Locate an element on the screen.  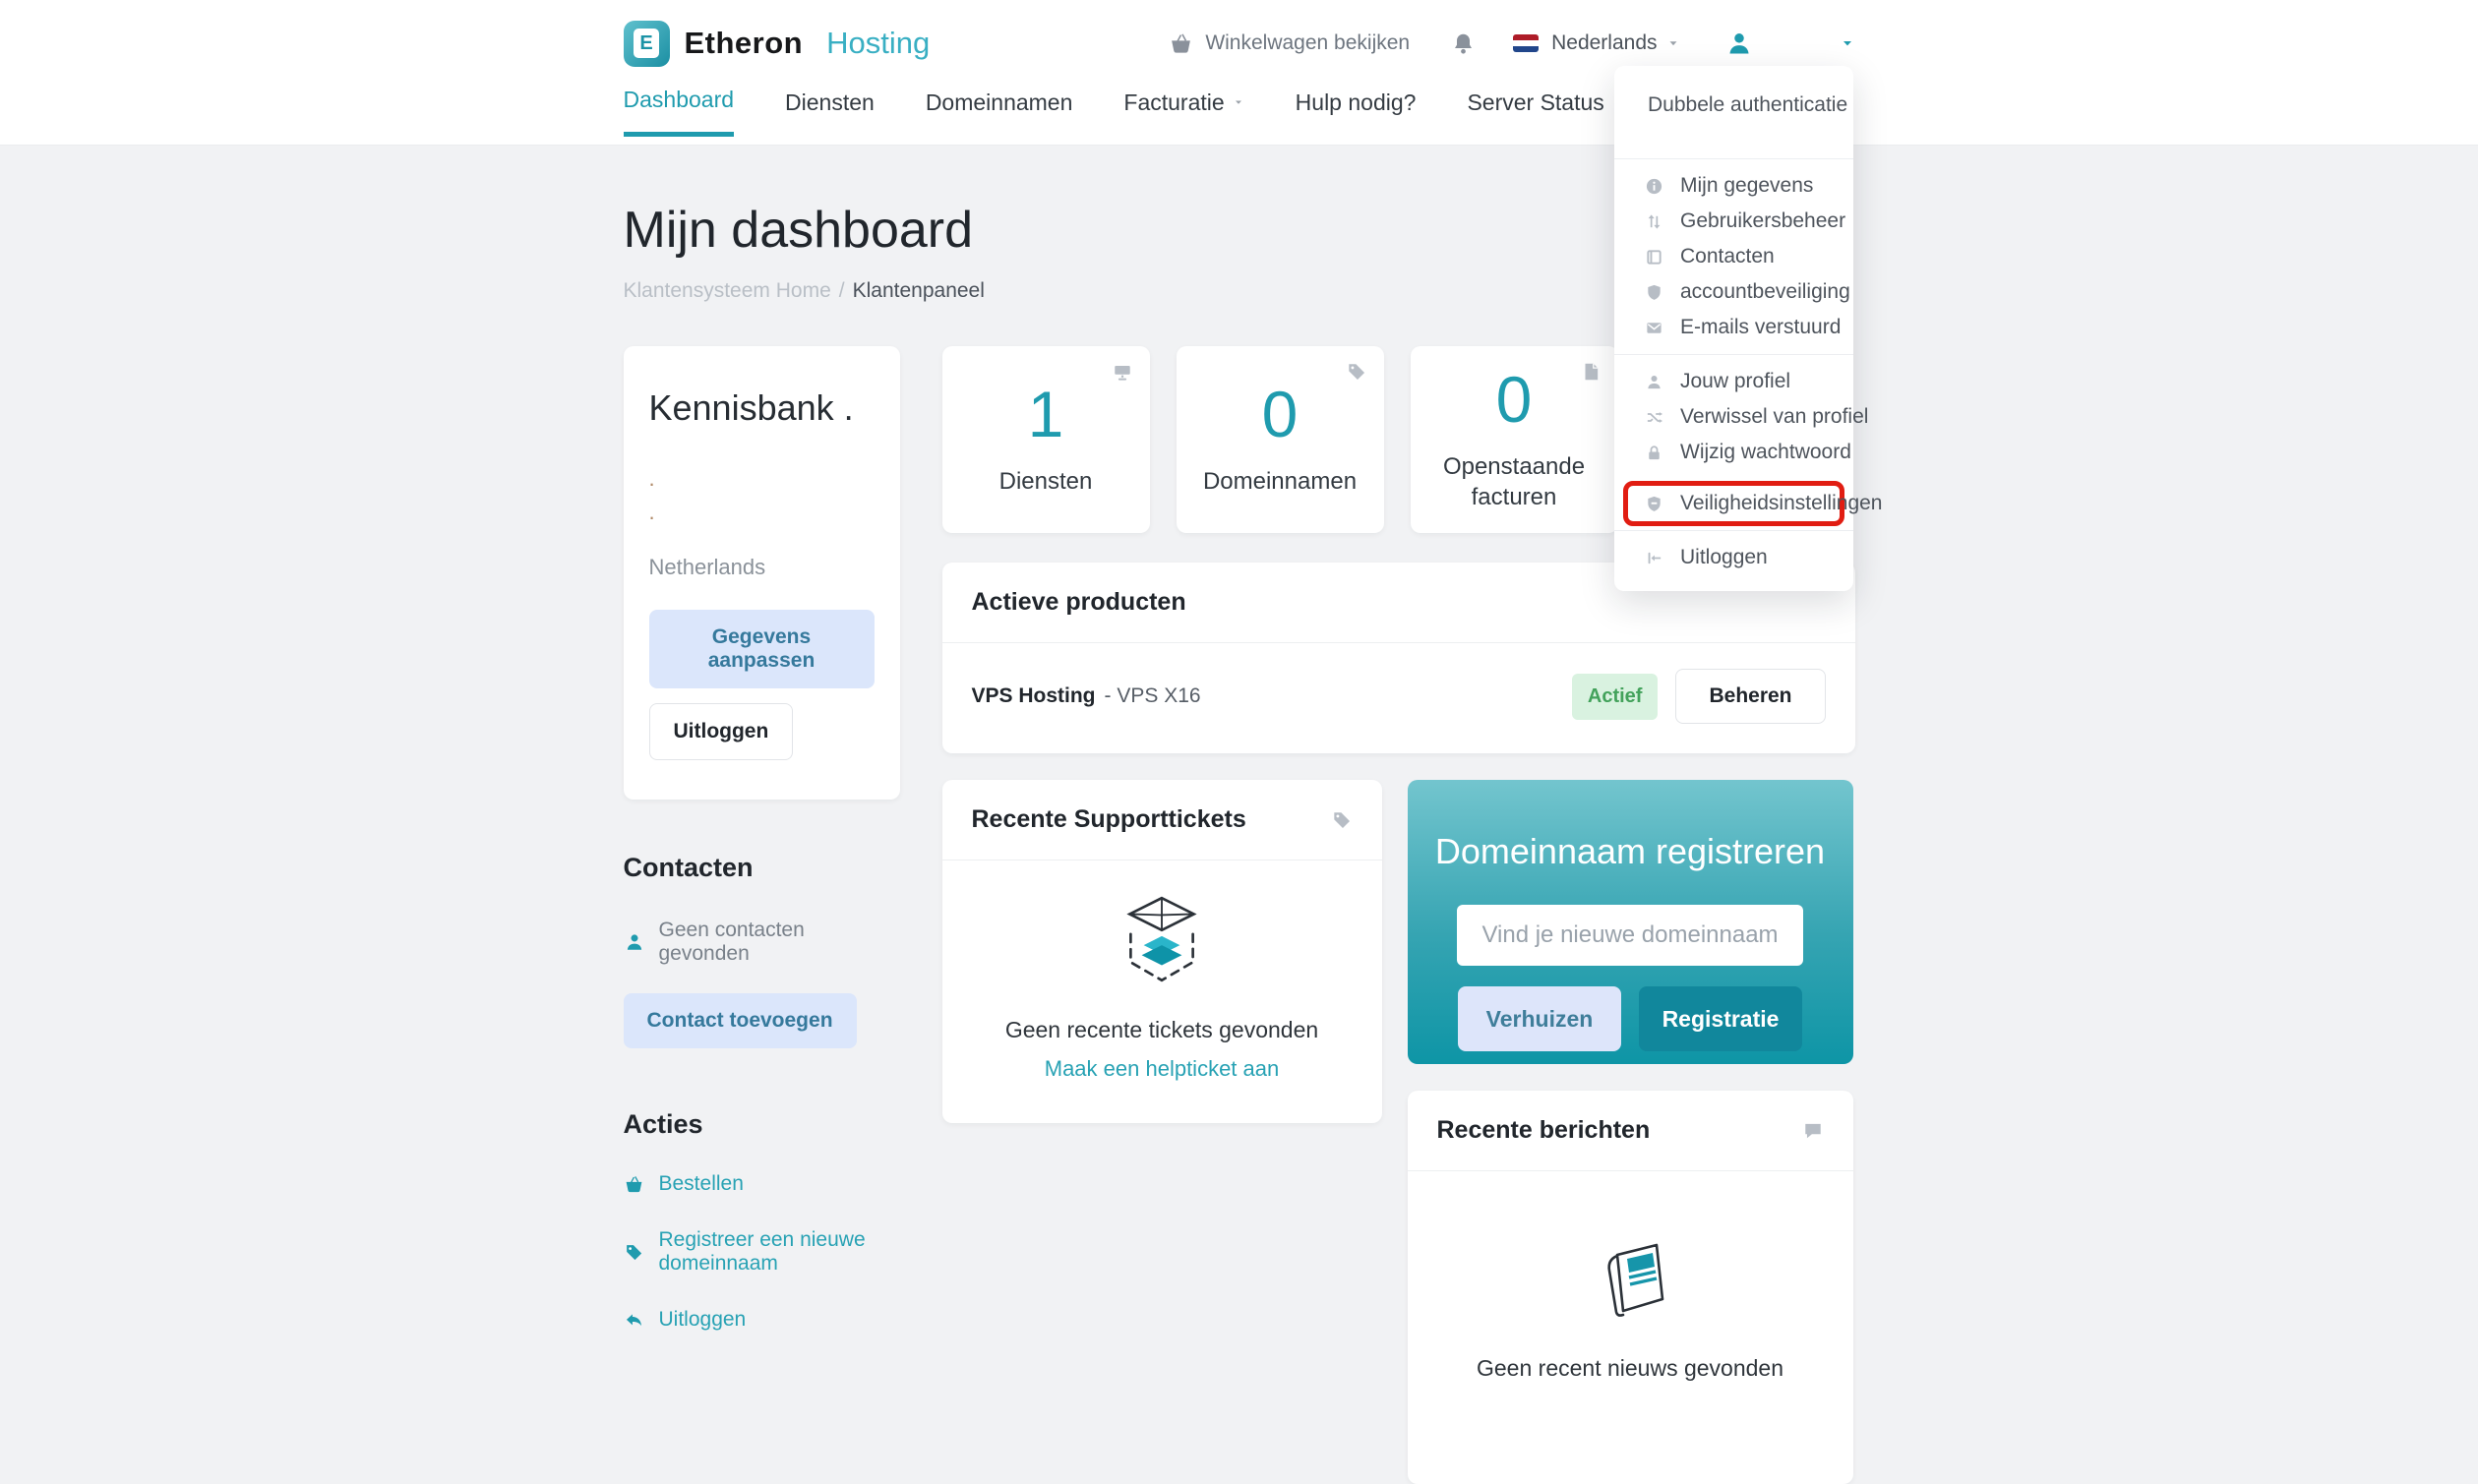
tab-server-status: Server Status is located at coordinates (1535, 112).